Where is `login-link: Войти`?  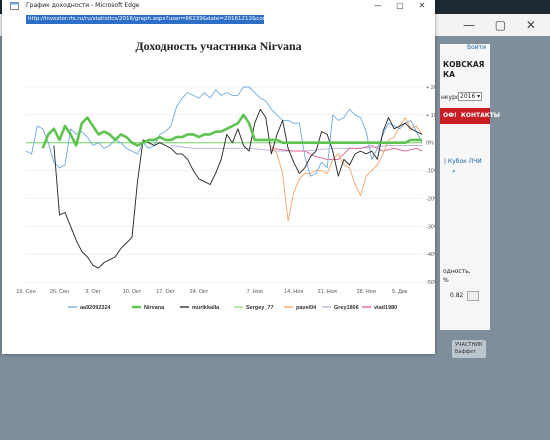 login-link: Войти is located at coordinates (476, 47).